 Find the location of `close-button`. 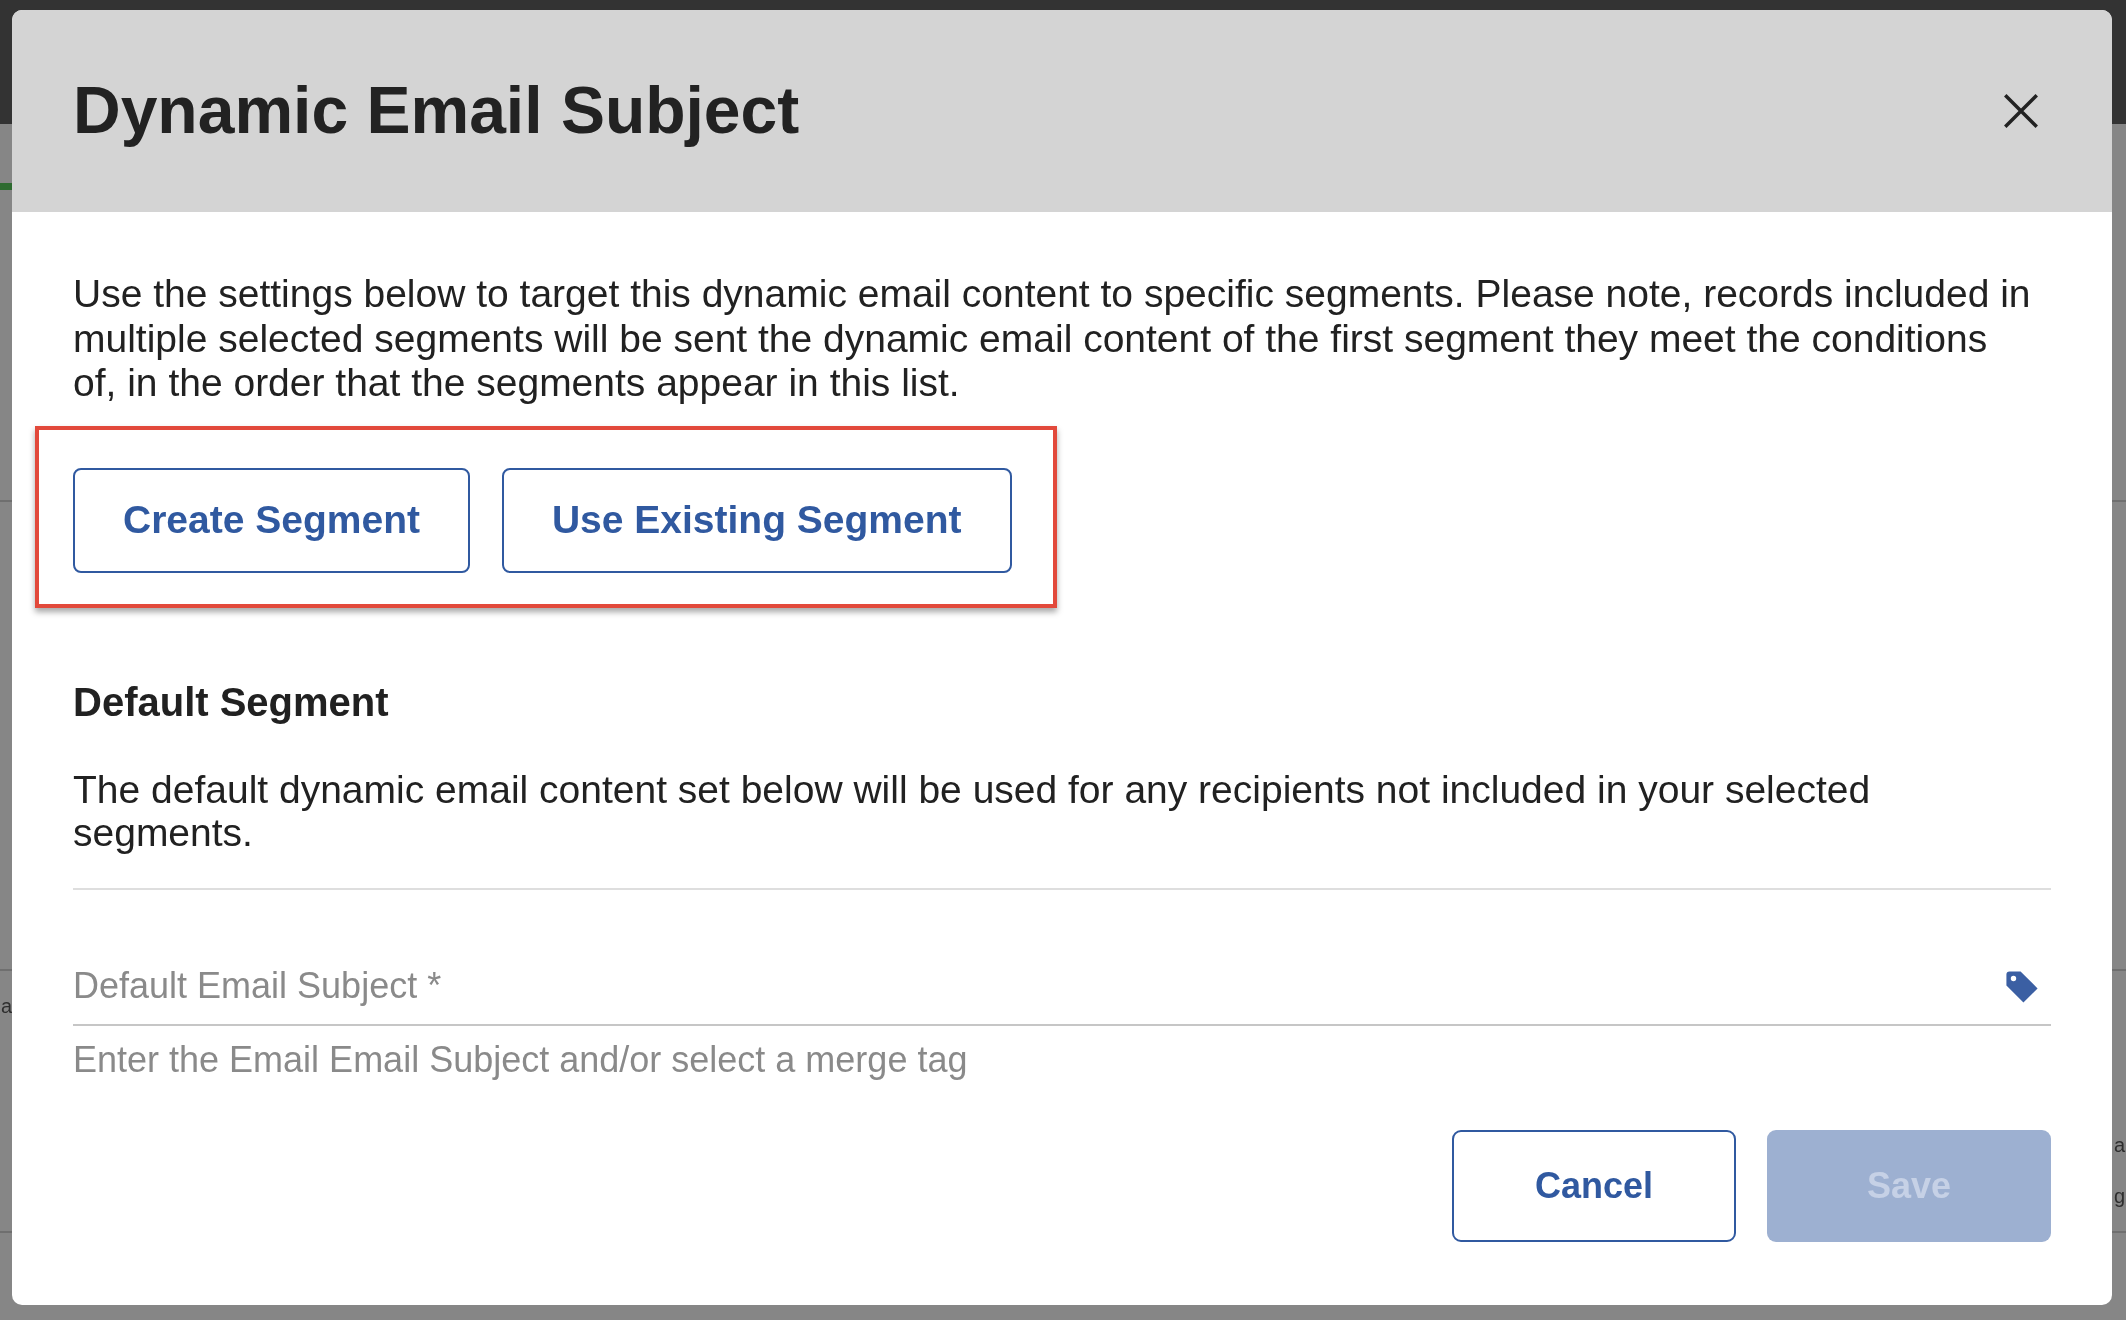

close-button is located at coordinates (2021, 111).